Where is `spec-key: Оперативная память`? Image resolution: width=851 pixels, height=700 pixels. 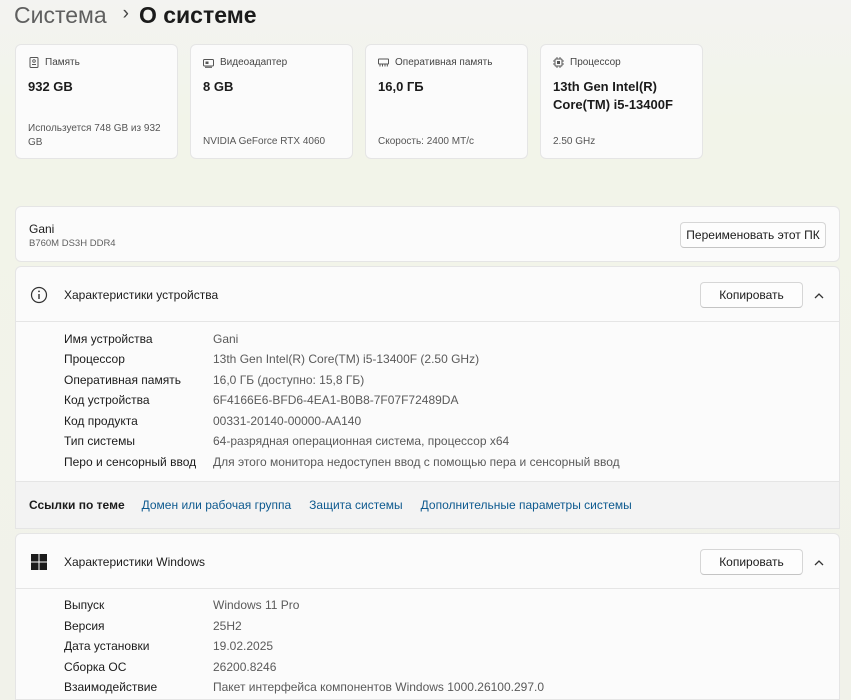
spec-key: Оперативная память is located at coordinates (122, 380).